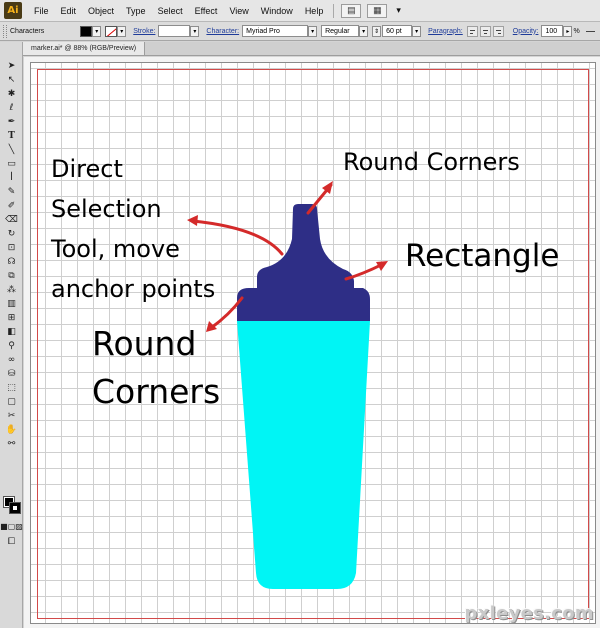 The image size is (600, 628). I want to click on font-size-dropdown-icon: ▾, so click(417, 31).